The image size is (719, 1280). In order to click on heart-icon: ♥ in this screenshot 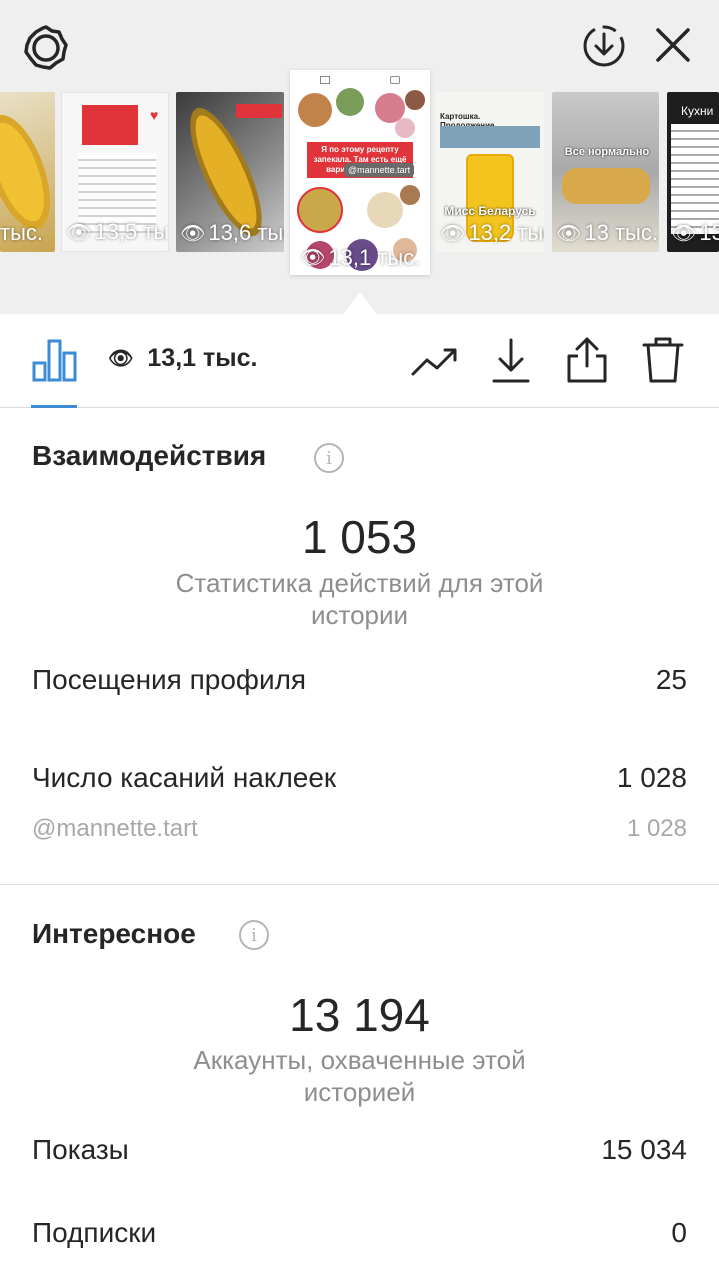, I will do `click(154, 115)`.